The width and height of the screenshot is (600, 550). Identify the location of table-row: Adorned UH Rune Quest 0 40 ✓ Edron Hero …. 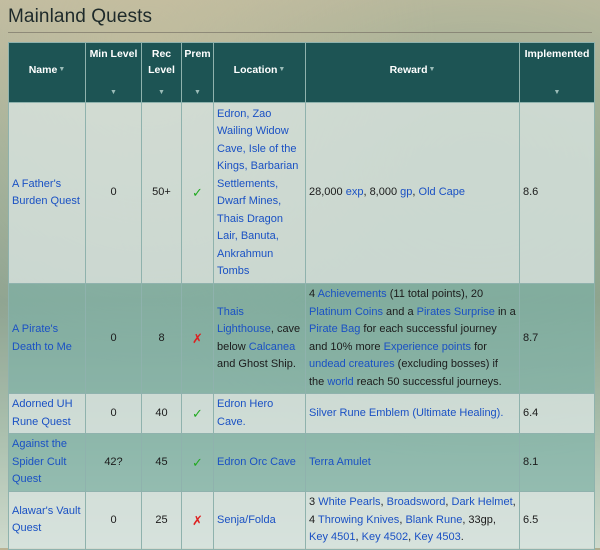
(301, 413).